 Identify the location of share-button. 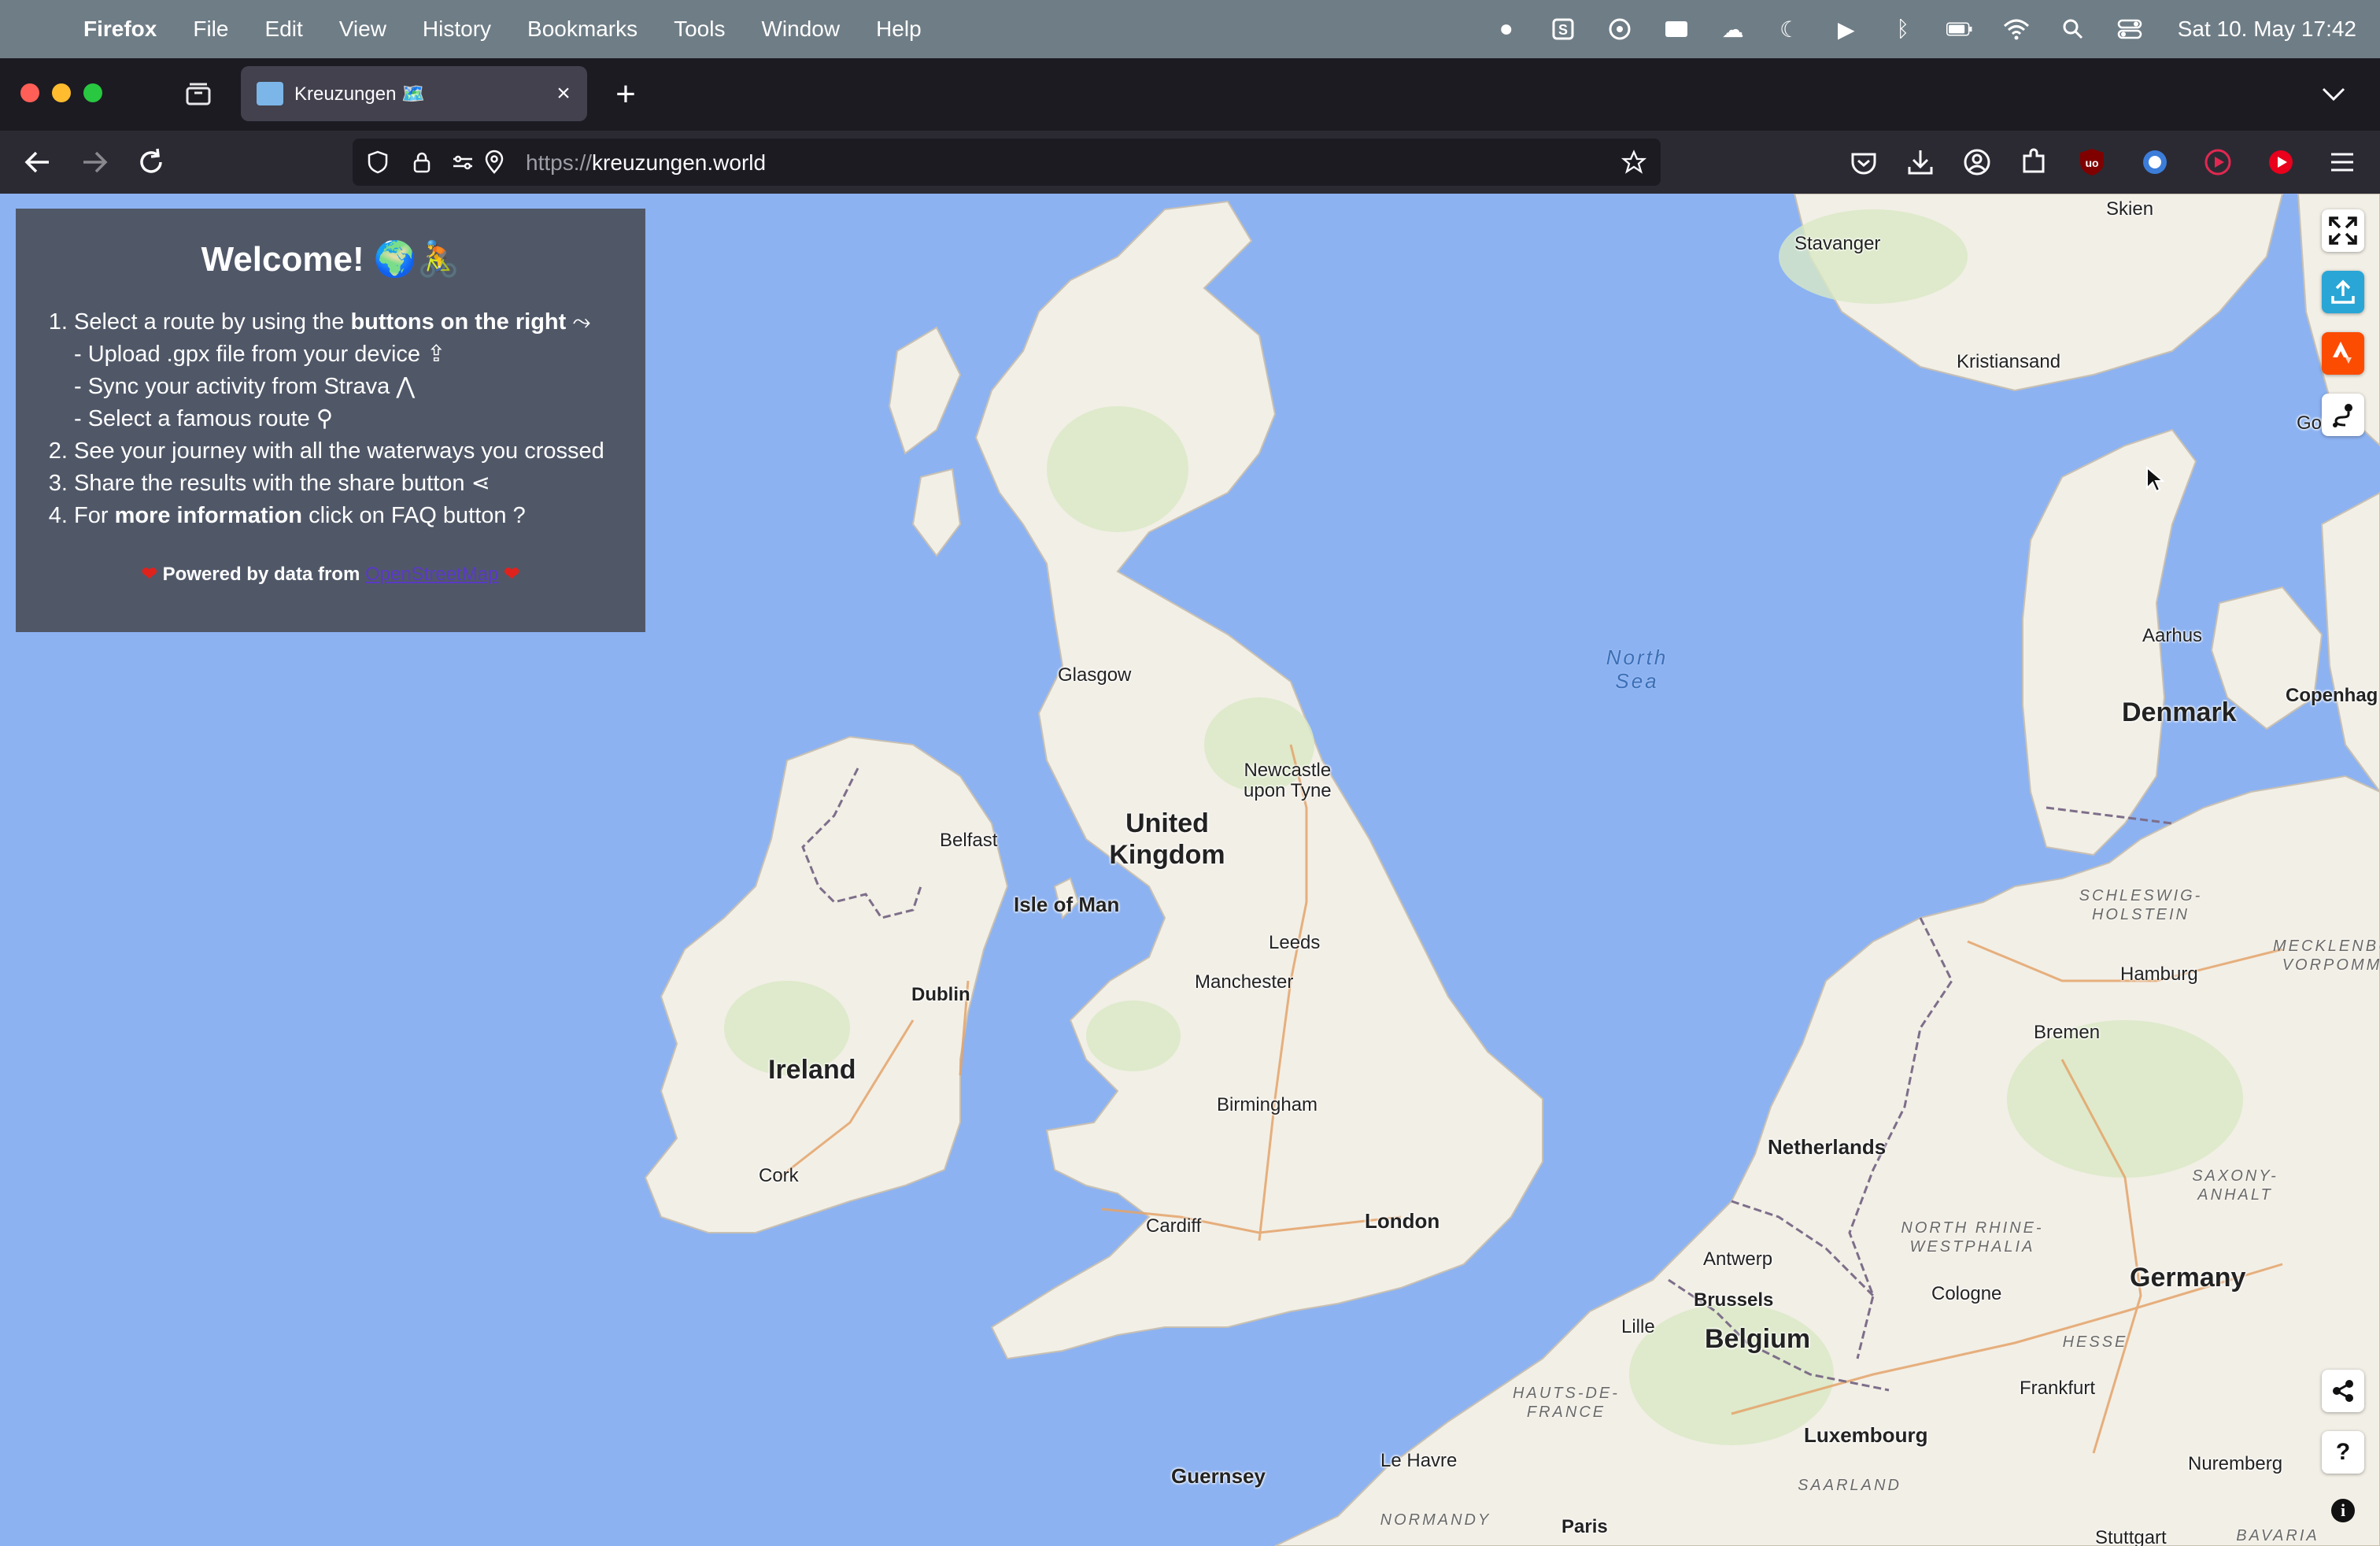
(2343, 1391).